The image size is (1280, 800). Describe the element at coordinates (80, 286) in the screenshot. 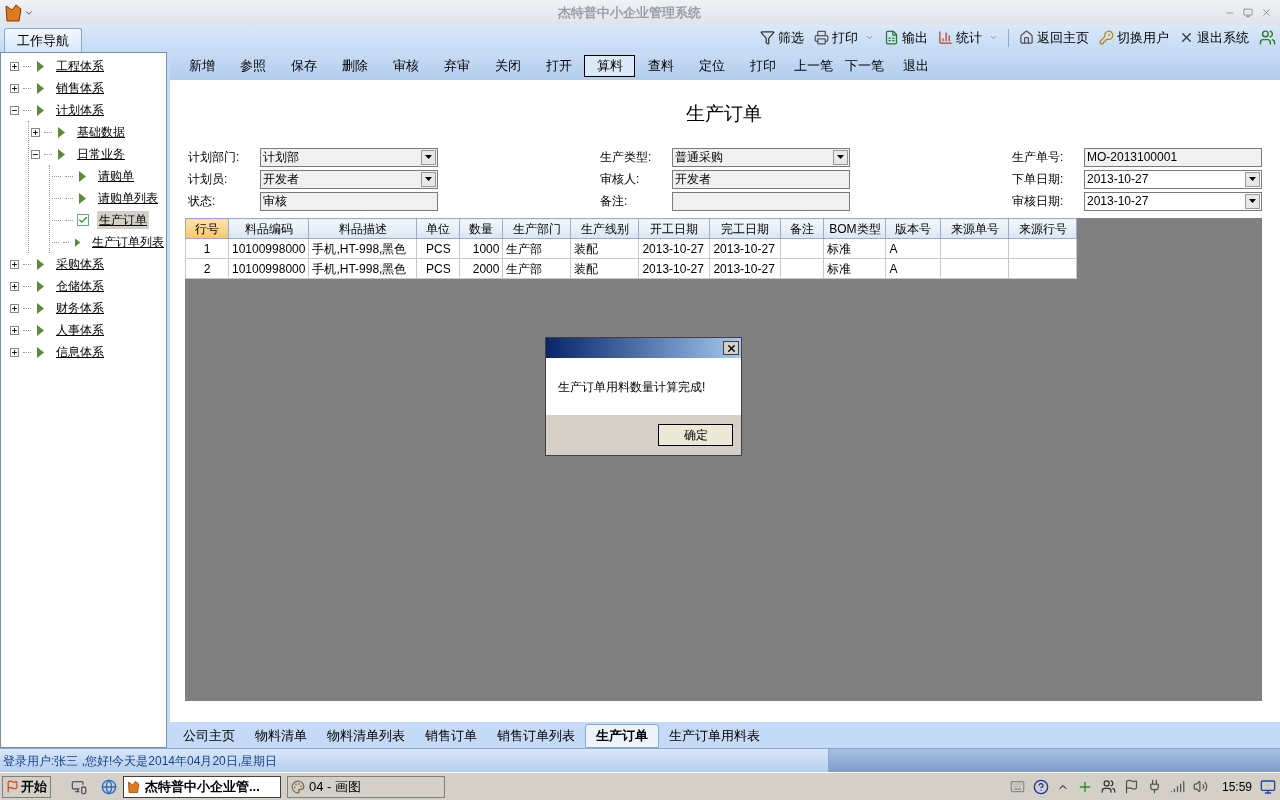

I see `tree-item: 仓储体系` at that location.